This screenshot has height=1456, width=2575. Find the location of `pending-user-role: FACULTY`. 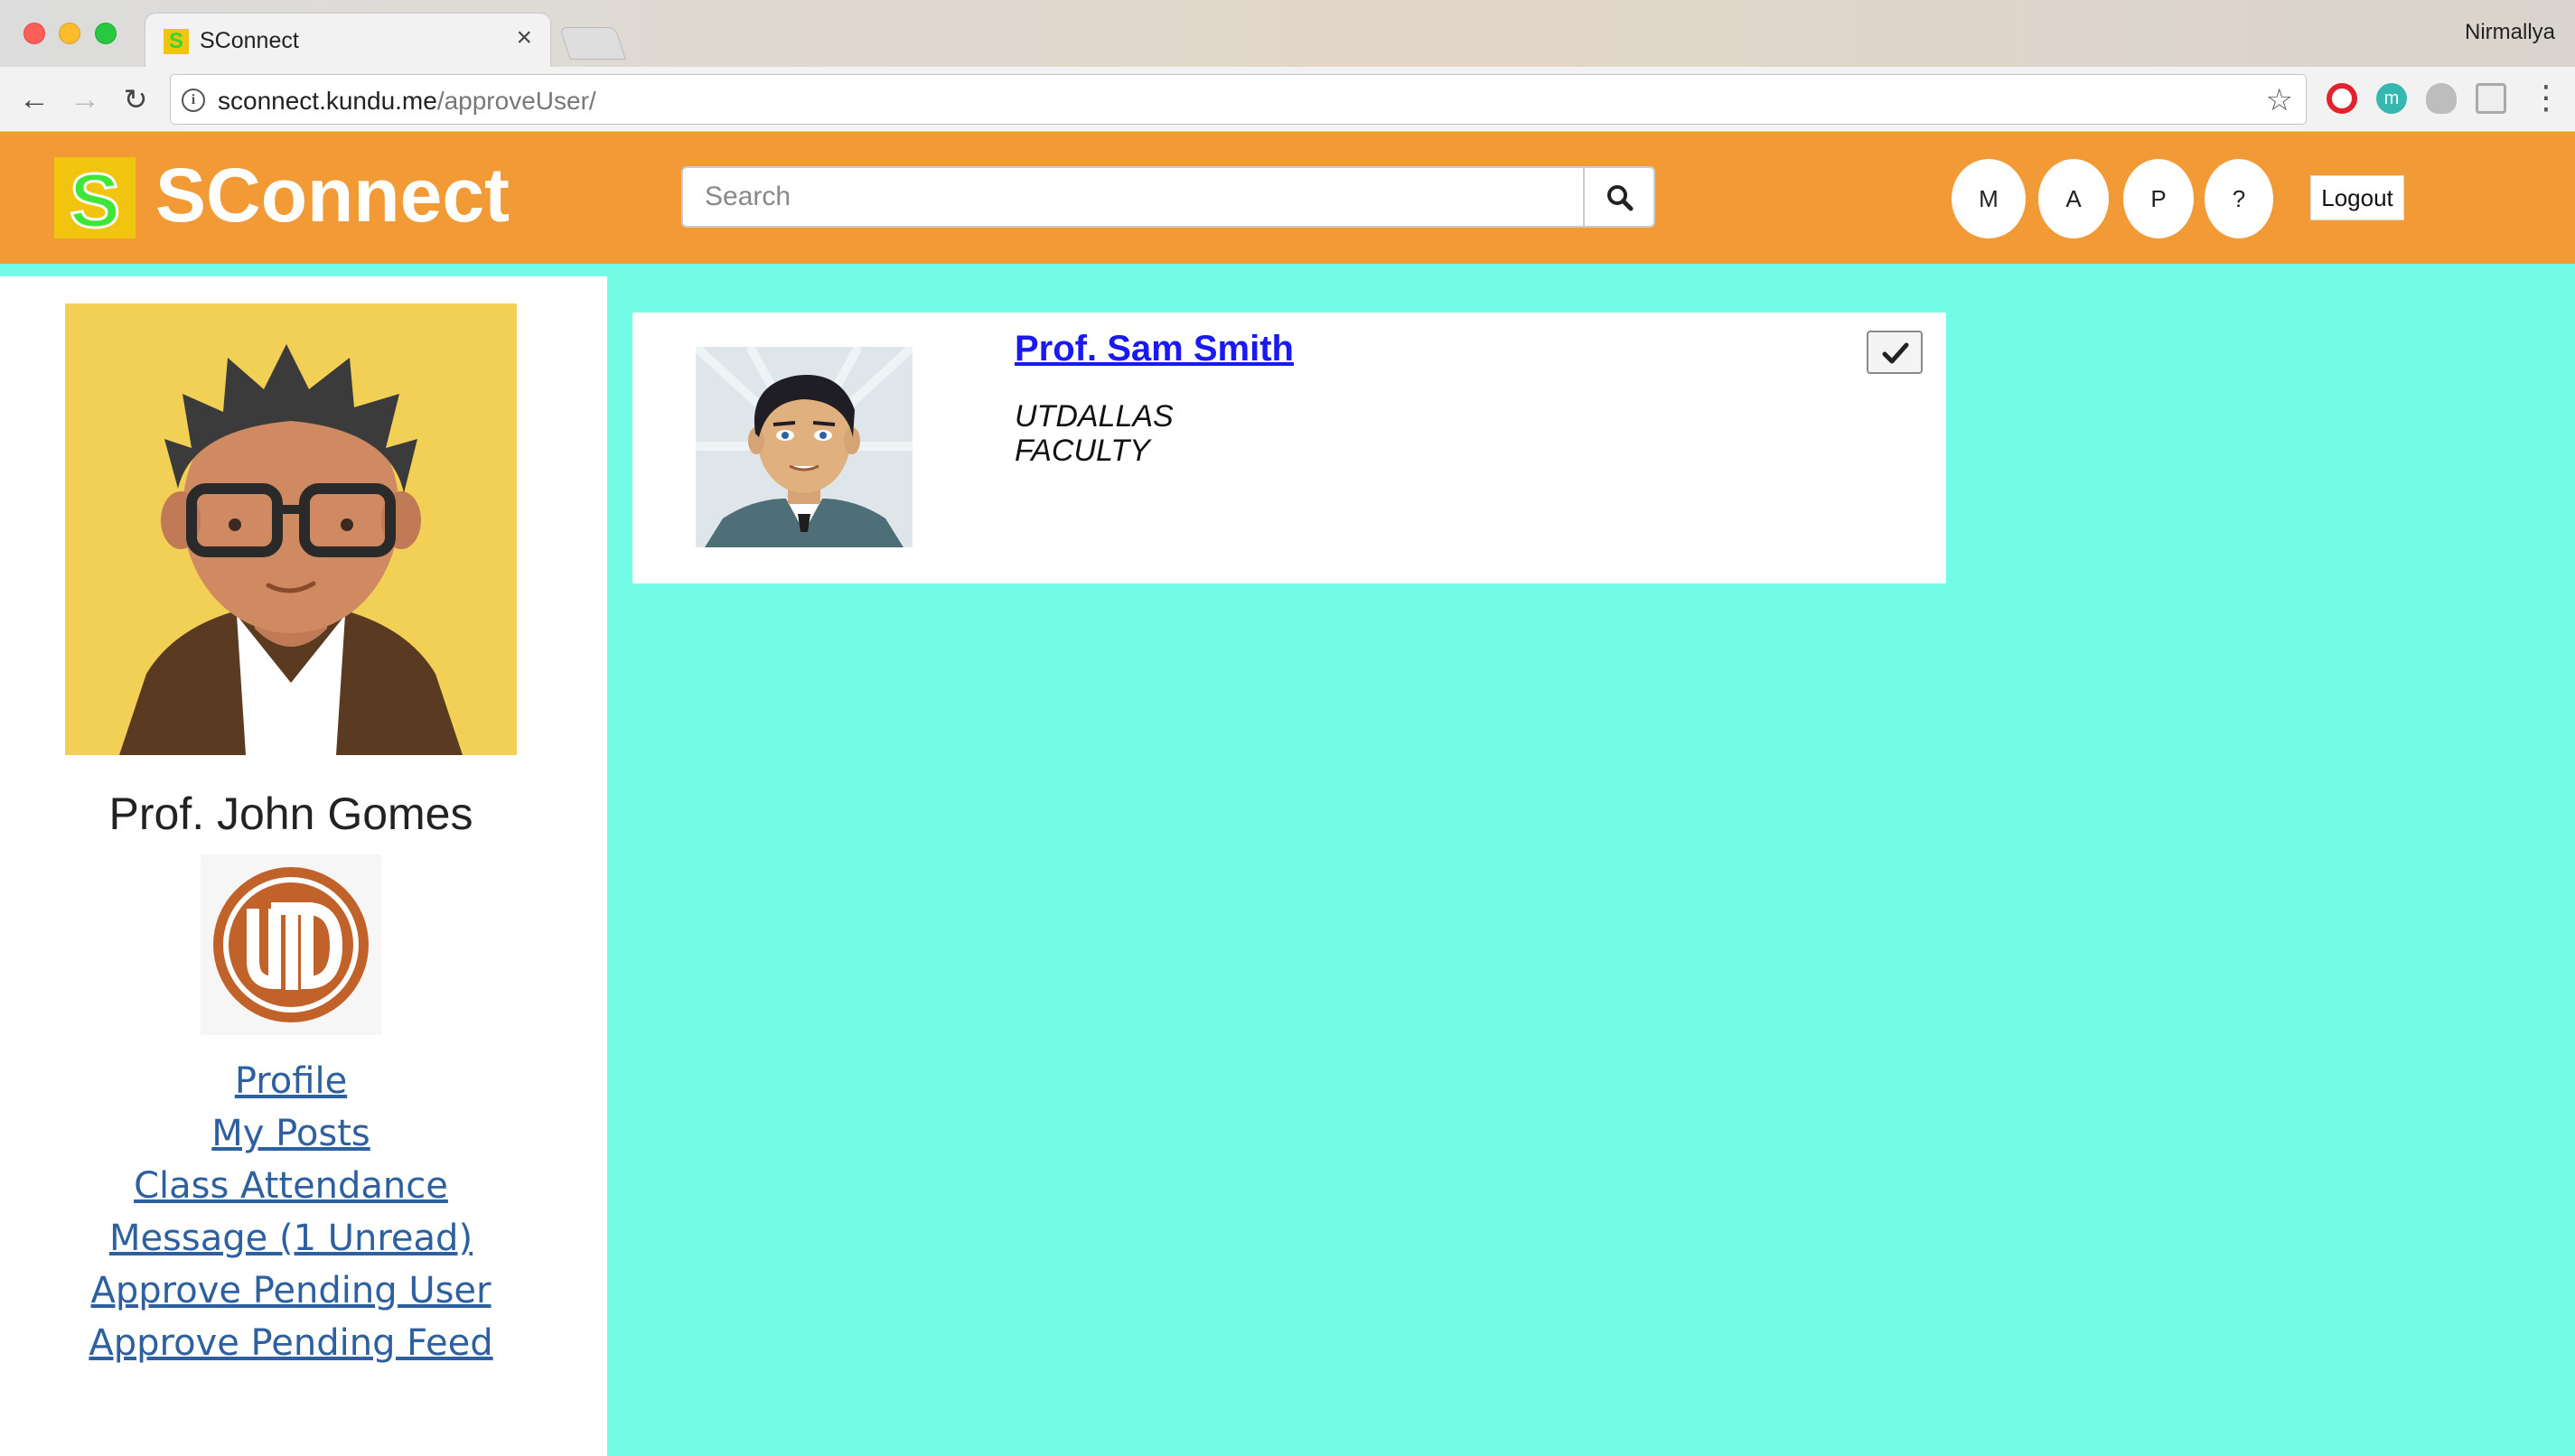

pending-user-role: FACULTY is located at coordinates (1082, 451).